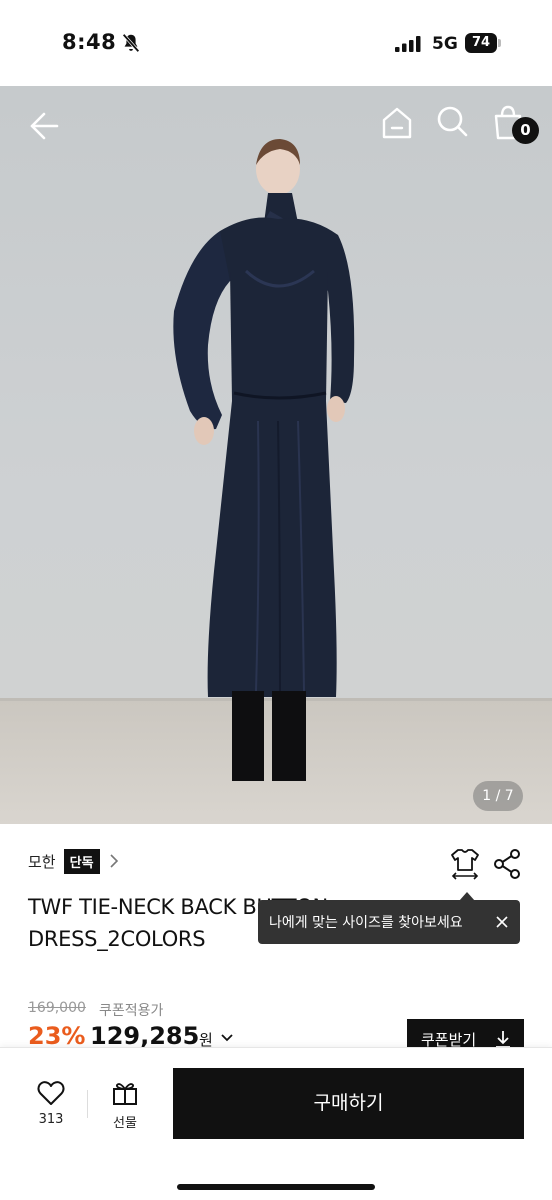 This screenshot has width=552, height=1200. What do you see at coordinates (465, 863) in the screenshot?
I see `size-guide-shirt-icon` at bounding box center [465, 863].